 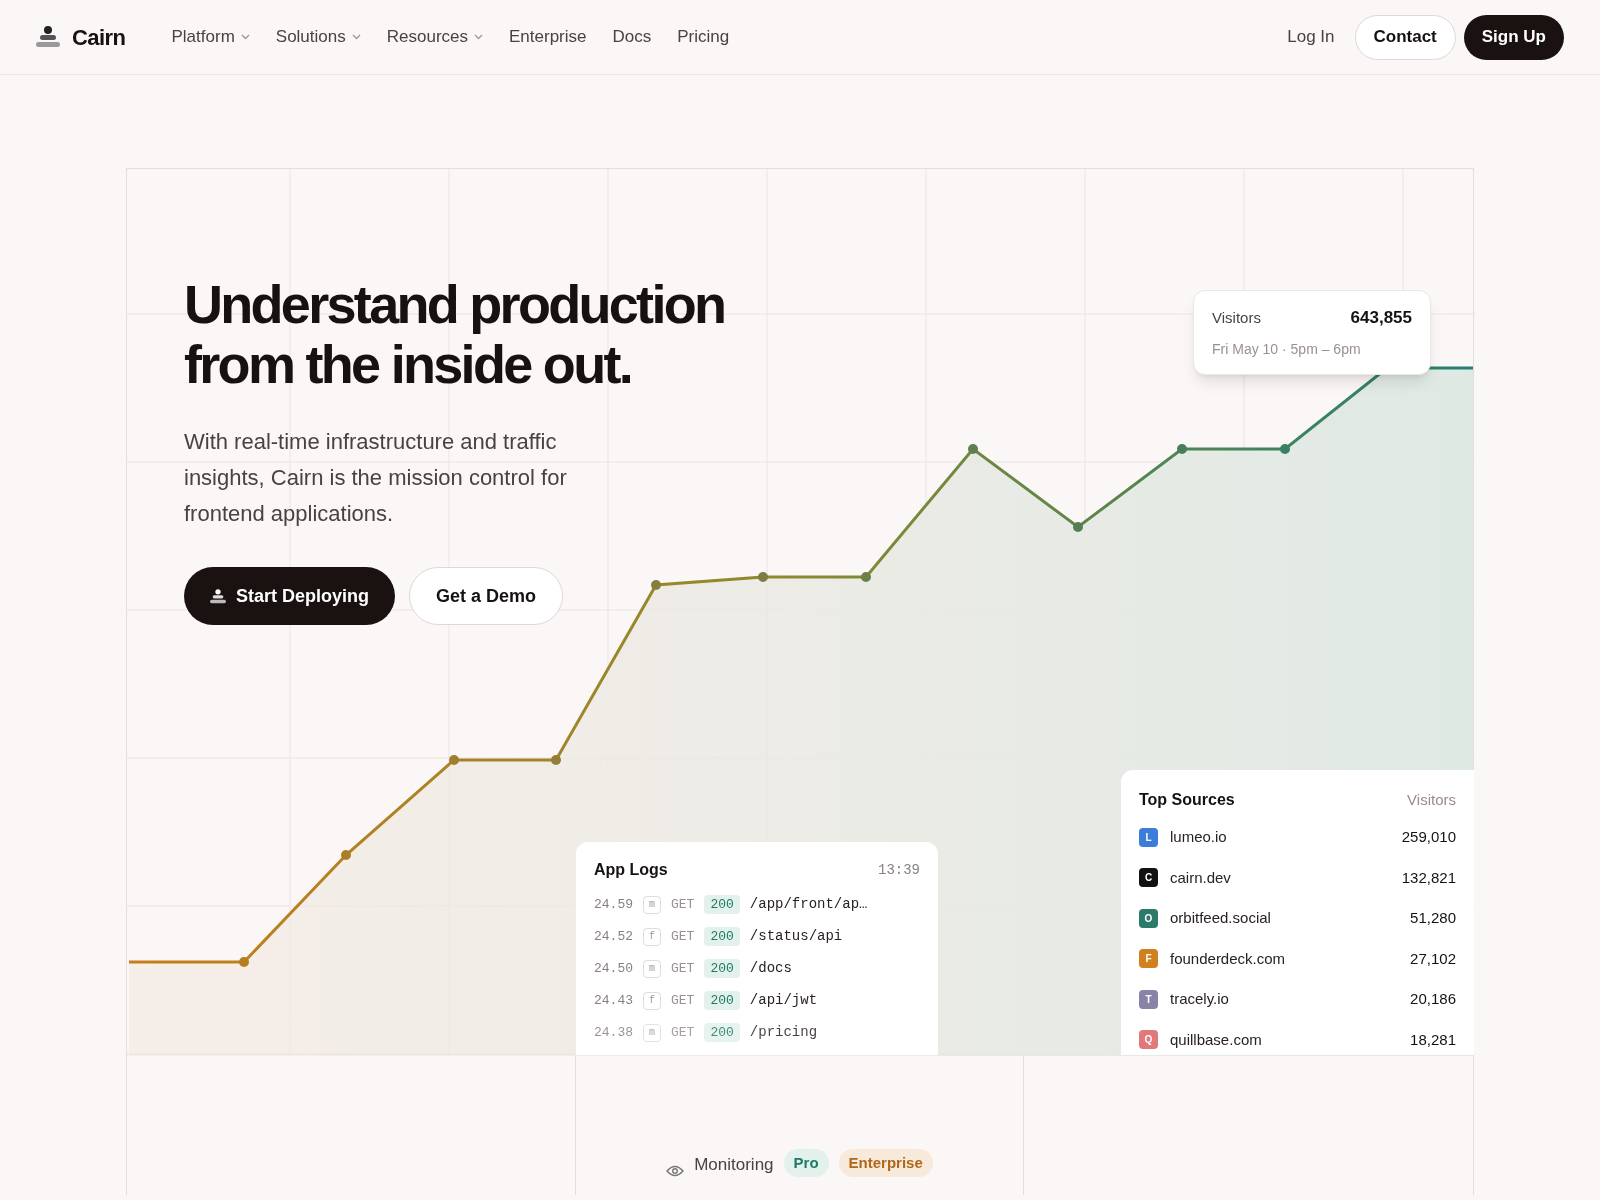 What do you see at coordinates (1187, 800) in the screenshot?
I see `card-title: Top Sources` at bounding box center [1187, 800].